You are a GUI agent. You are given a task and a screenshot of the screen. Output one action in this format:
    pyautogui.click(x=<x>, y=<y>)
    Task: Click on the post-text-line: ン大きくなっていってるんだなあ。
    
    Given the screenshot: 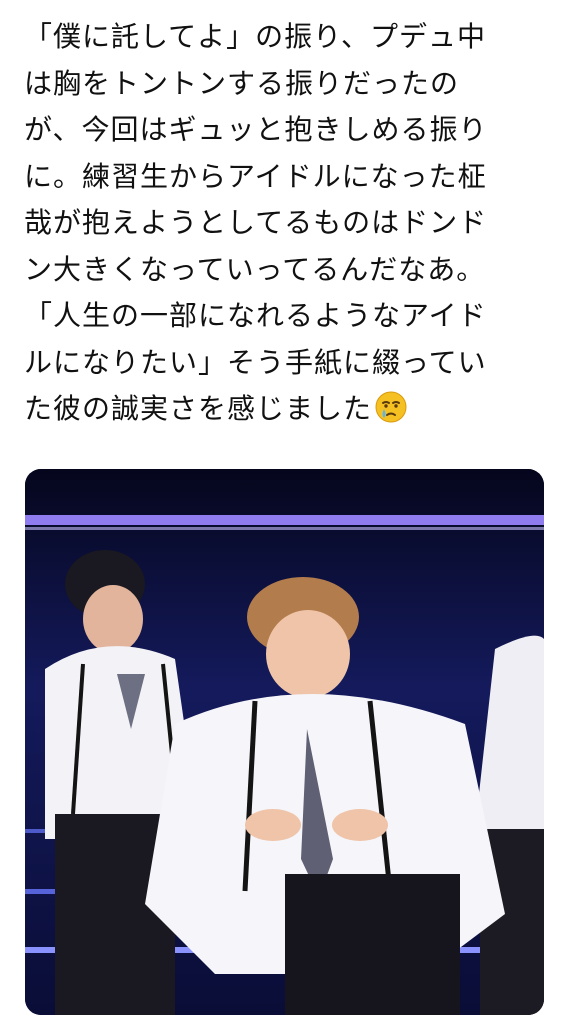 What is the action you would take?
    pyautogui.click(x=255, y=269)
    